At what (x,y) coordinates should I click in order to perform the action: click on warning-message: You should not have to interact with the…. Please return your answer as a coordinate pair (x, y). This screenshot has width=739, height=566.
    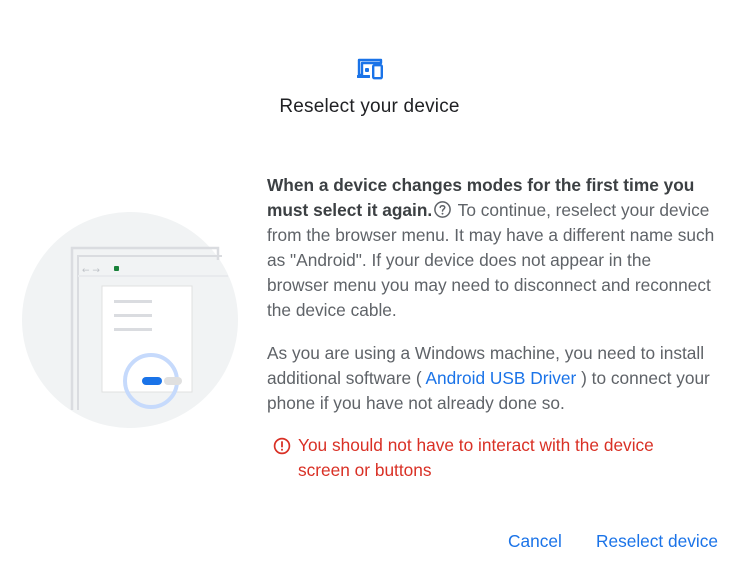
    Looking at the image, I should click on (493, 458).